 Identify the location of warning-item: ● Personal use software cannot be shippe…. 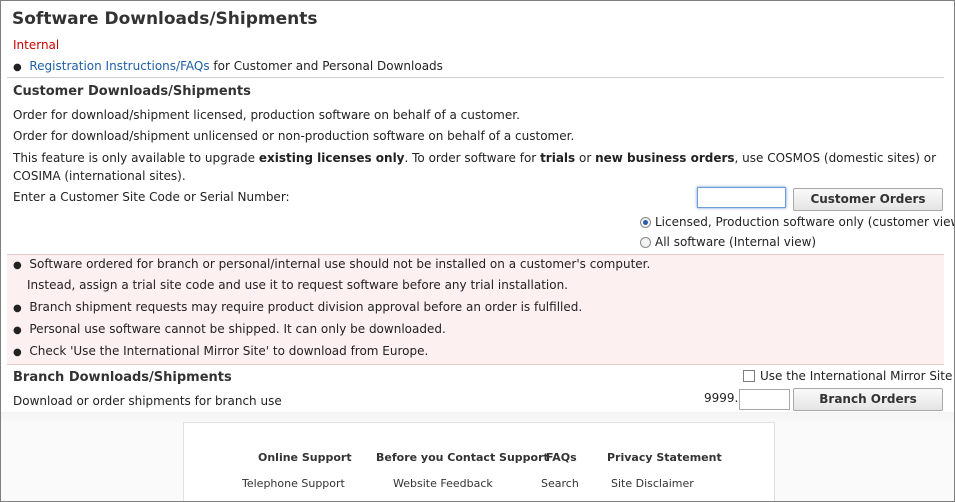
(229, 329).